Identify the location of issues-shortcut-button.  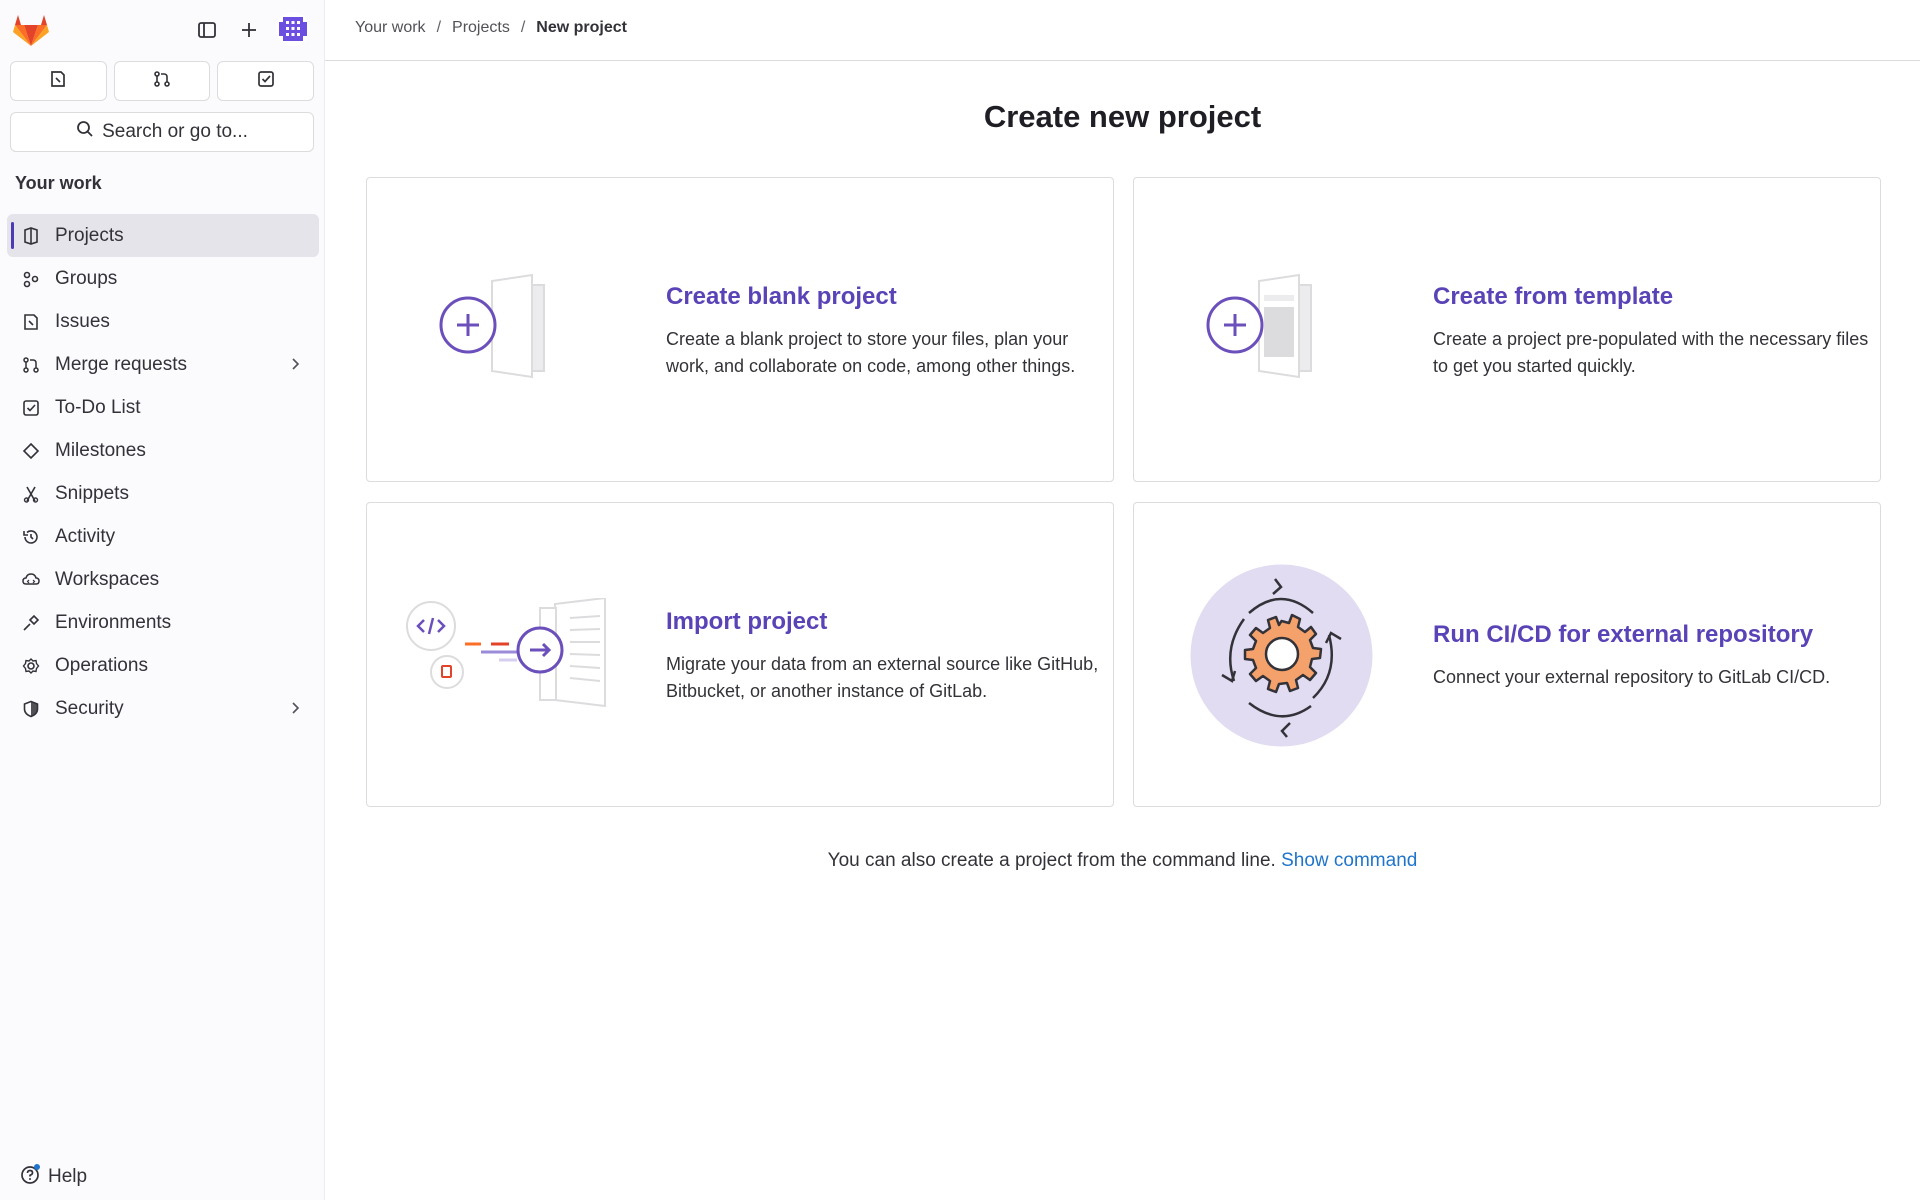
(58, 81).